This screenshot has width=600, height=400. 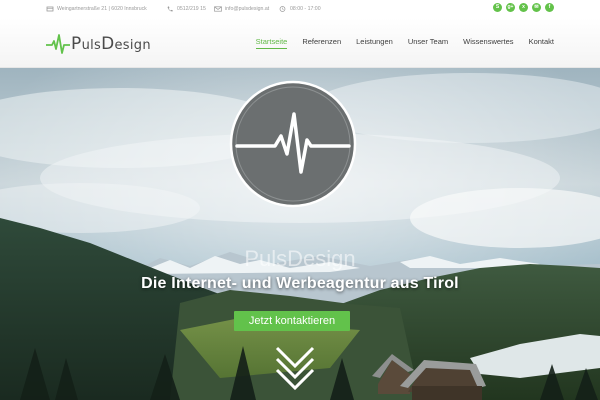 What do you see at coordinates (428, 43) in the screenshot?
I see `nav-unser-team: Unser Team` at bounding box center [428, 43].